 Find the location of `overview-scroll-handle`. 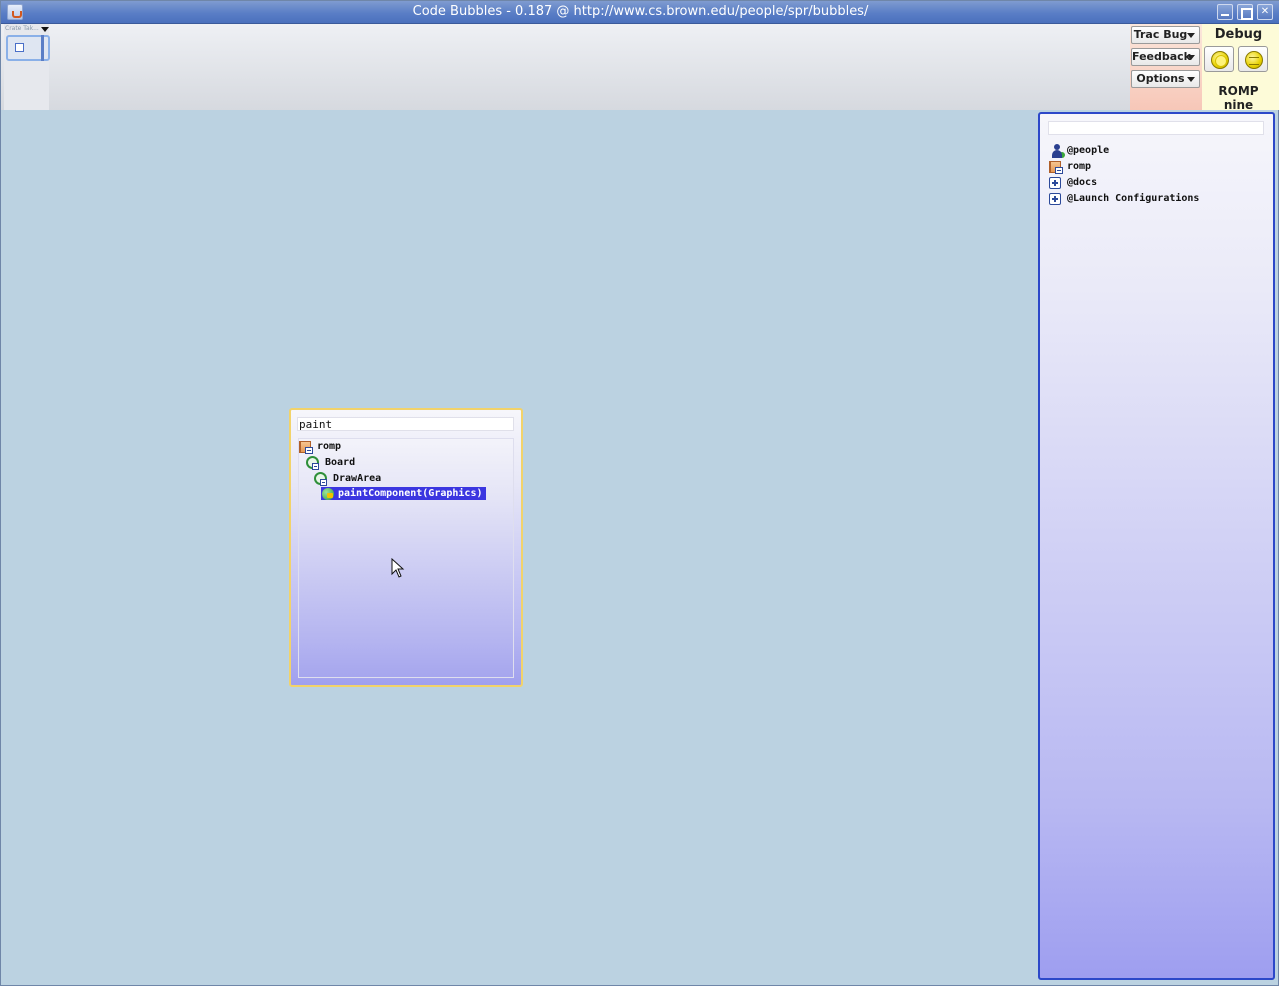

overview-scroll-handle is located at coordinates (42, 48).